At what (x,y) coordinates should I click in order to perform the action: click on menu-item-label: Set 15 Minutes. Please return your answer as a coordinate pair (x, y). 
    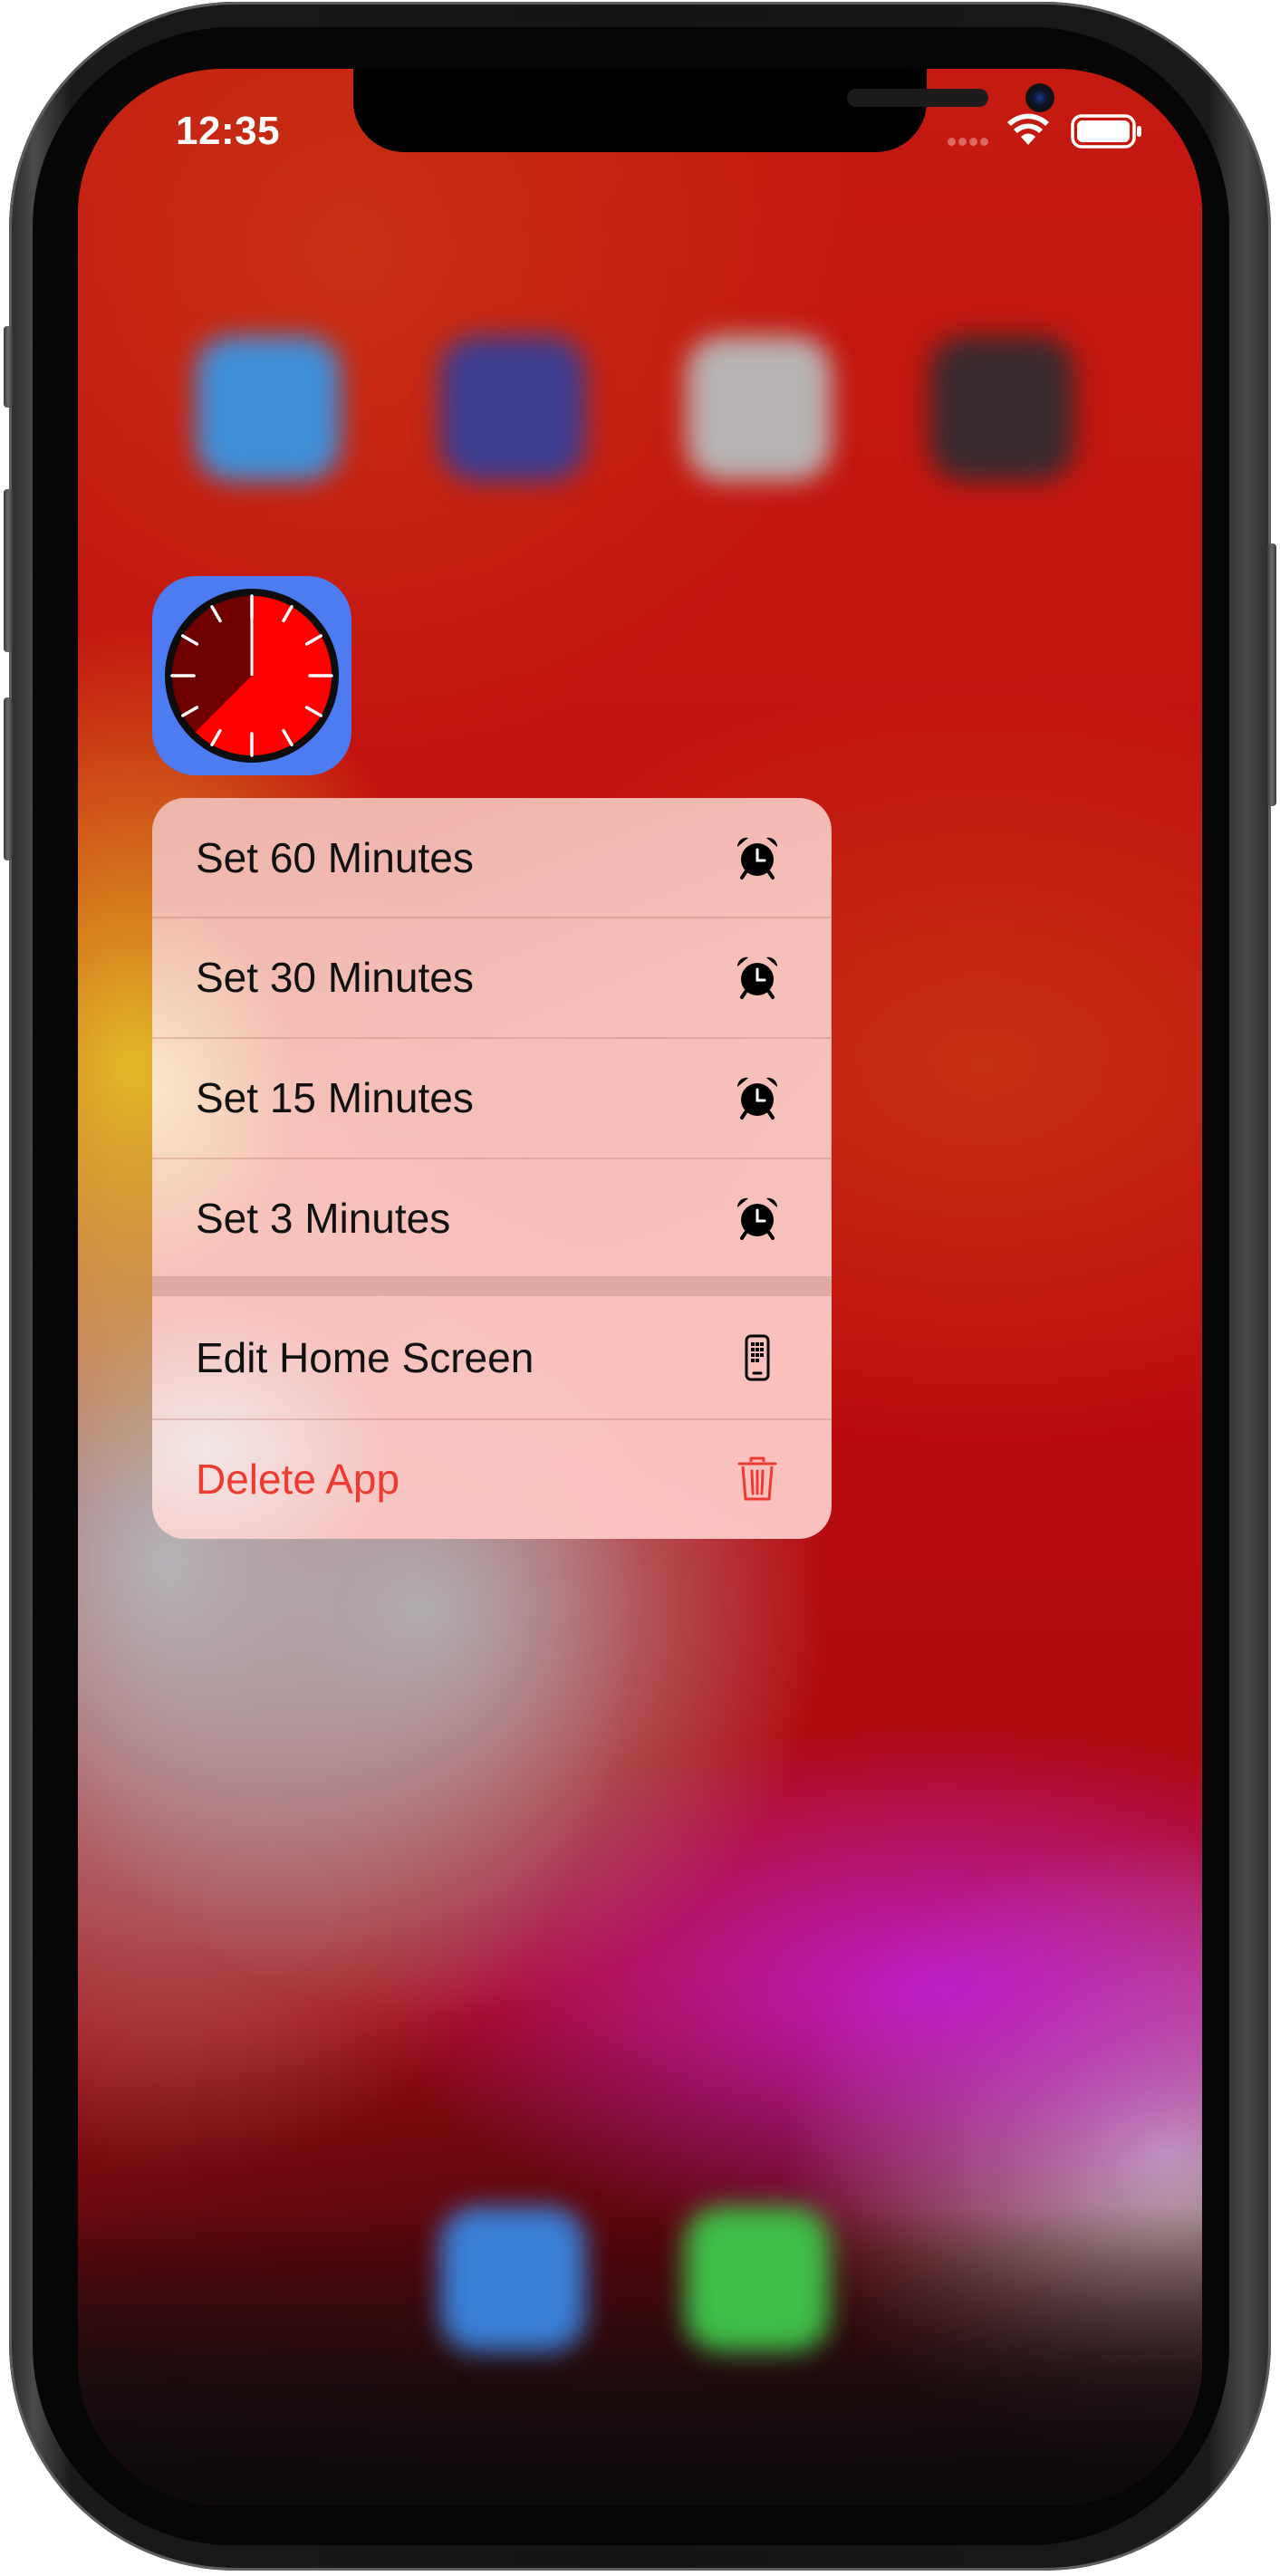
    Looking at the image, I should click on (335, 1097).